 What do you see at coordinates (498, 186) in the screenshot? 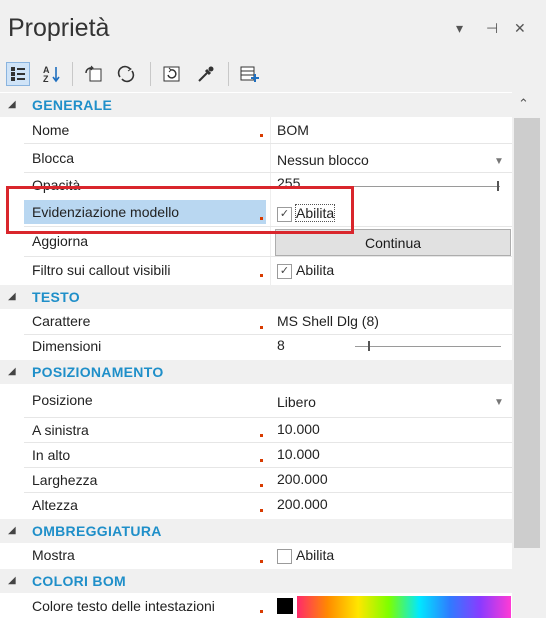
I see `opacity-slider-thumb` at bounding box center [498, 186].